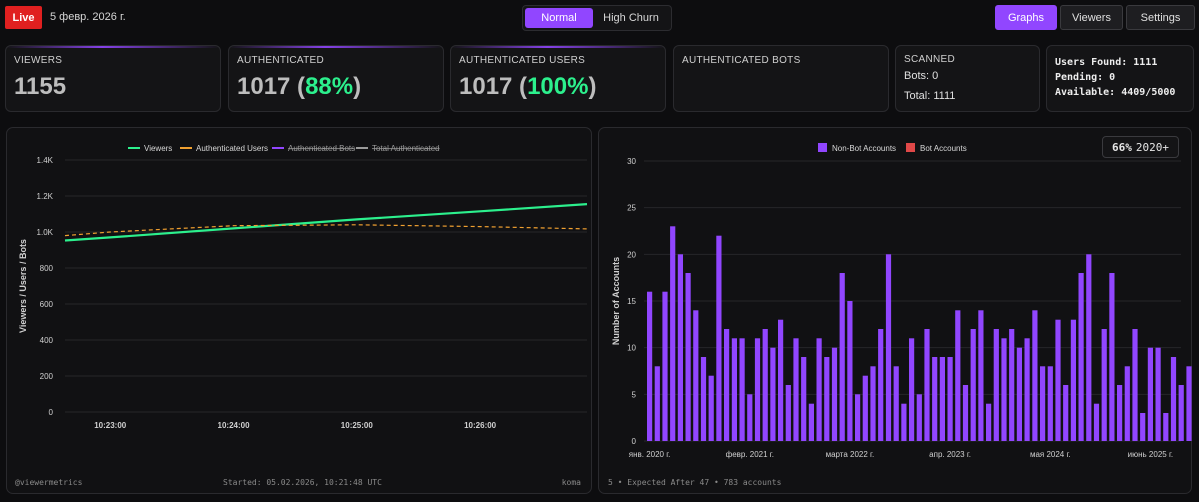 This screenshot has height=502, width=1199. I want to click on authenticated-users-value-row: 1017 (100%), so click(528, 86).